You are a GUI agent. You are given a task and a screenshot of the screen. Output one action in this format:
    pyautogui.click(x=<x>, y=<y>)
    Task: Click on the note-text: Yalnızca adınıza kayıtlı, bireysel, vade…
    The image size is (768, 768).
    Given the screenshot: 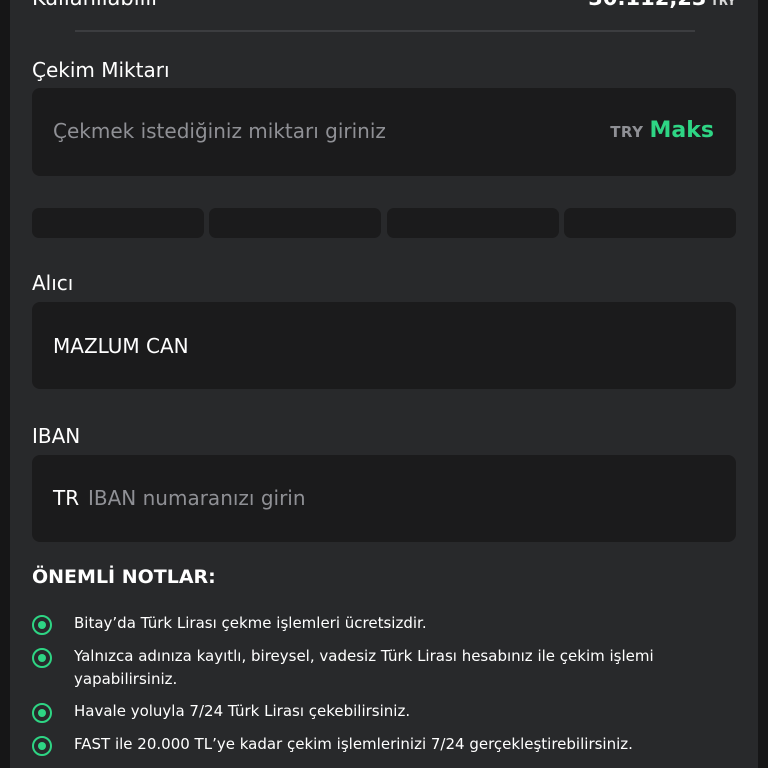 What is the action you would take?
    pyautogui.click(x=364, y=667)
    